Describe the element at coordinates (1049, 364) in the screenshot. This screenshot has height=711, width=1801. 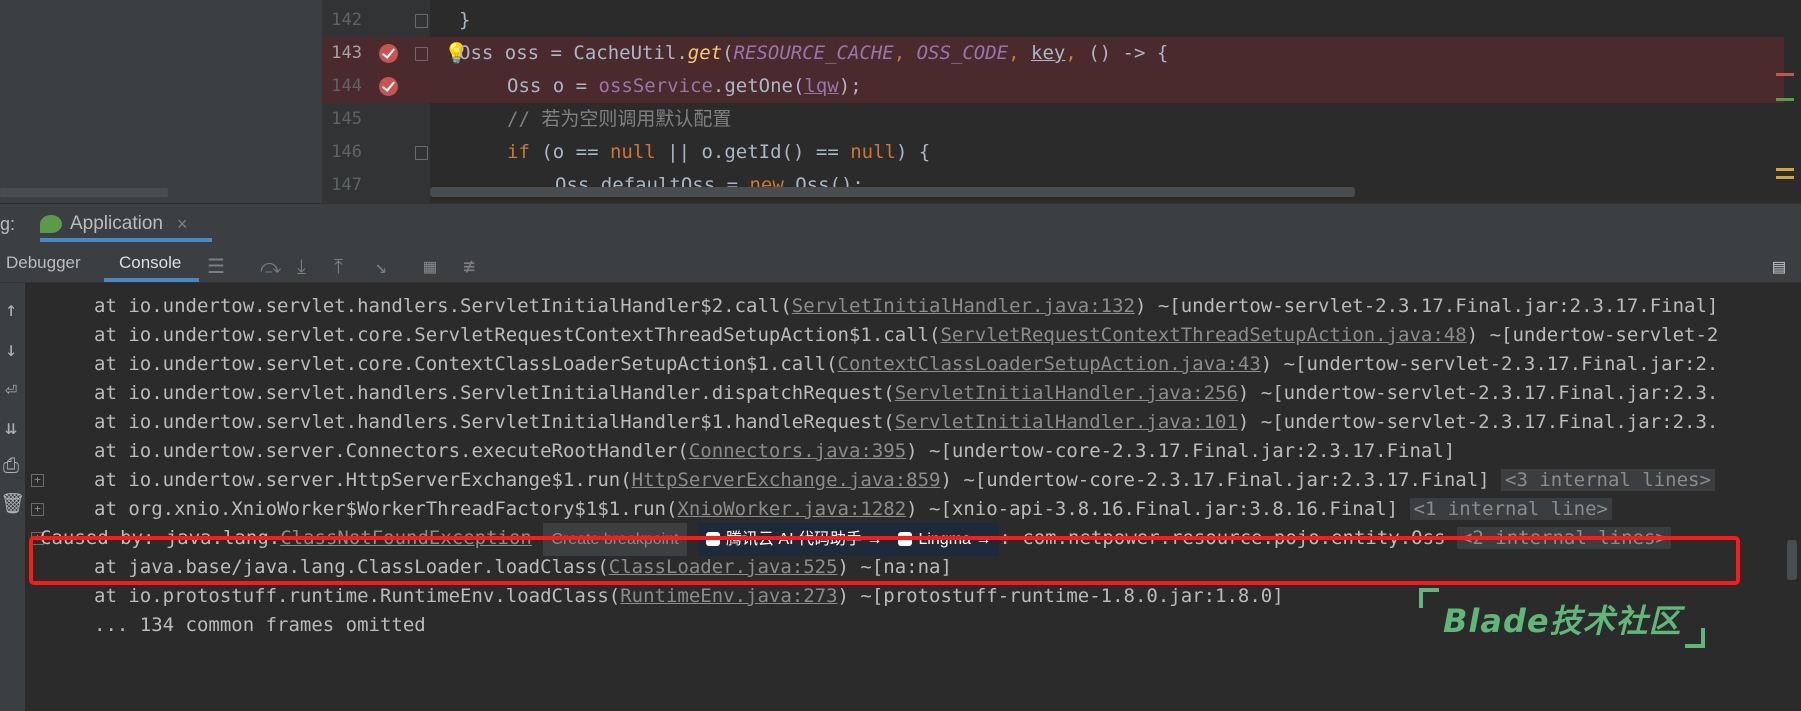
I see `source-link: ContextClassLoaderSetupAction.java:43` at that location.